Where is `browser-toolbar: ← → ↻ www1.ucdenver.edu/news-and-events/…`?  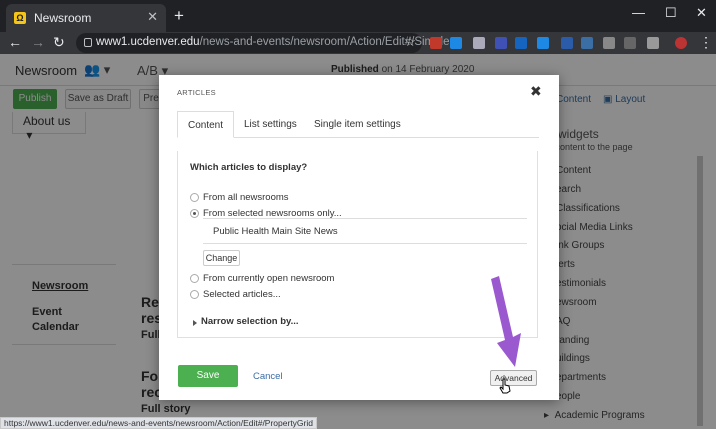
browser-toolbar: ← → ↻ www1.ucdenver.edu/news-and-events/… is located at coordinates (358, 43).